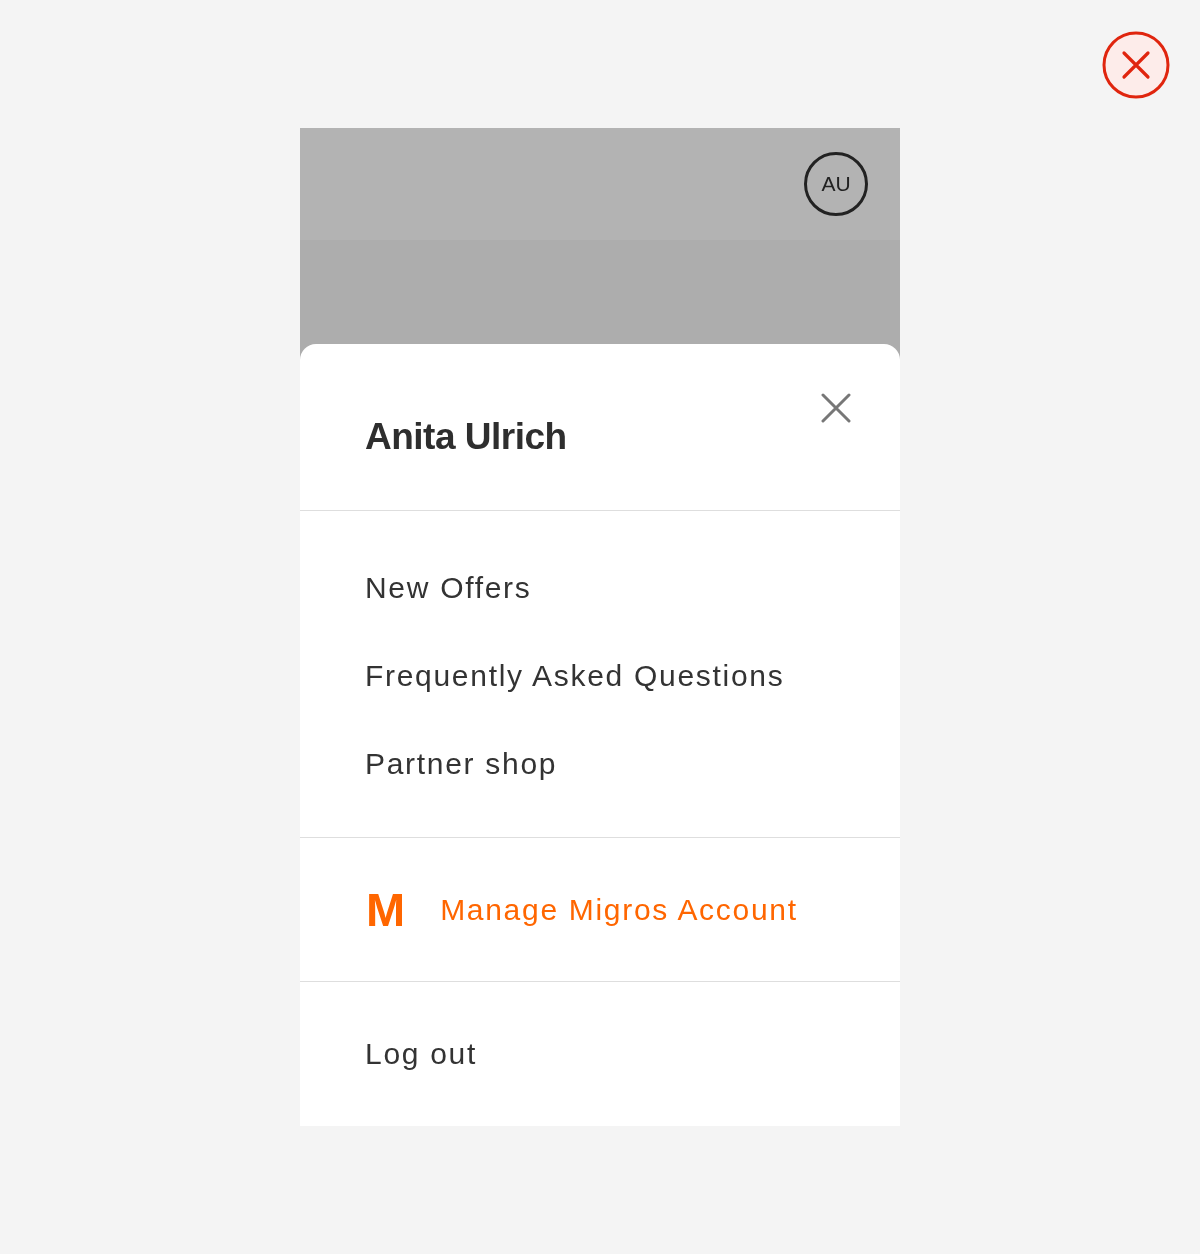 Image resolution: width=1200 pixels, height=1254 pixels. Describe the element at coordinates (836, 184) in the screenshot. I see `avatar-initials: AU` at that location.